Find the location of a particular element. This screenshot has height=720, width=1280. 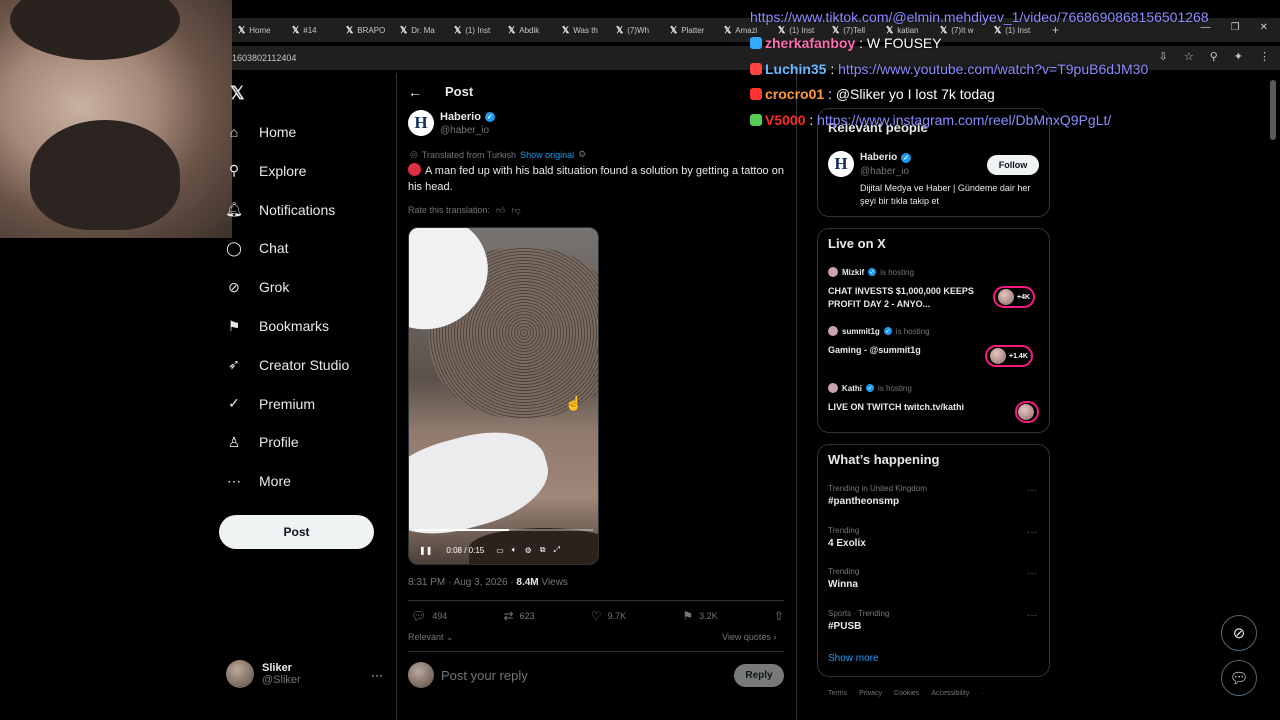

sidebar-item-grok: ⊘ Grok is located at coordinates (257, 287).